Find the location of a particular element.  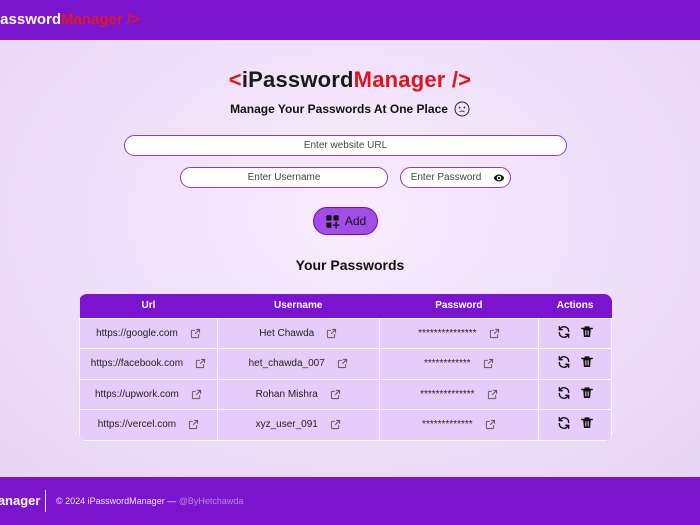

tagline-text: Manage Your Passwords At One Place is located at coordinates (339, 109).